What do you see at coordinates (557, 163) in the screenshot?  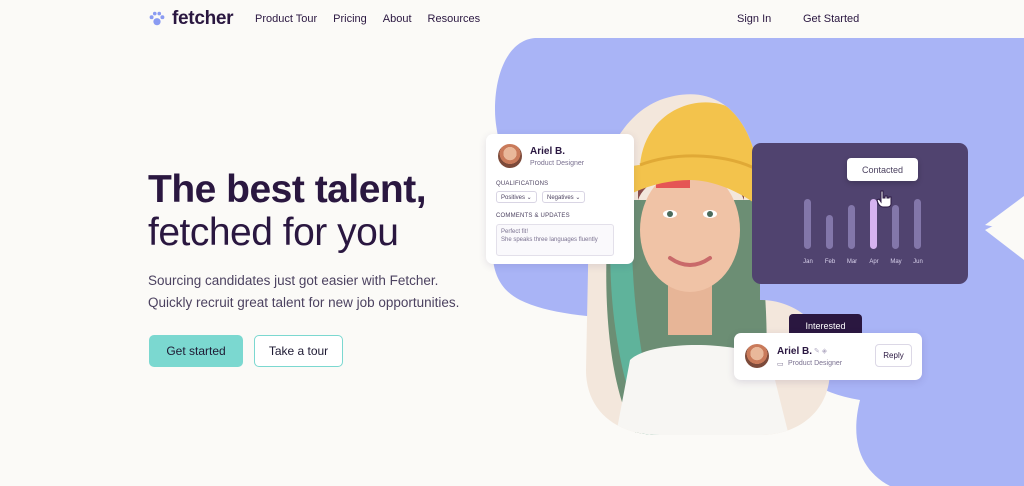 I see `candidate-role: Product Designer` at bounding box center [557, 163].